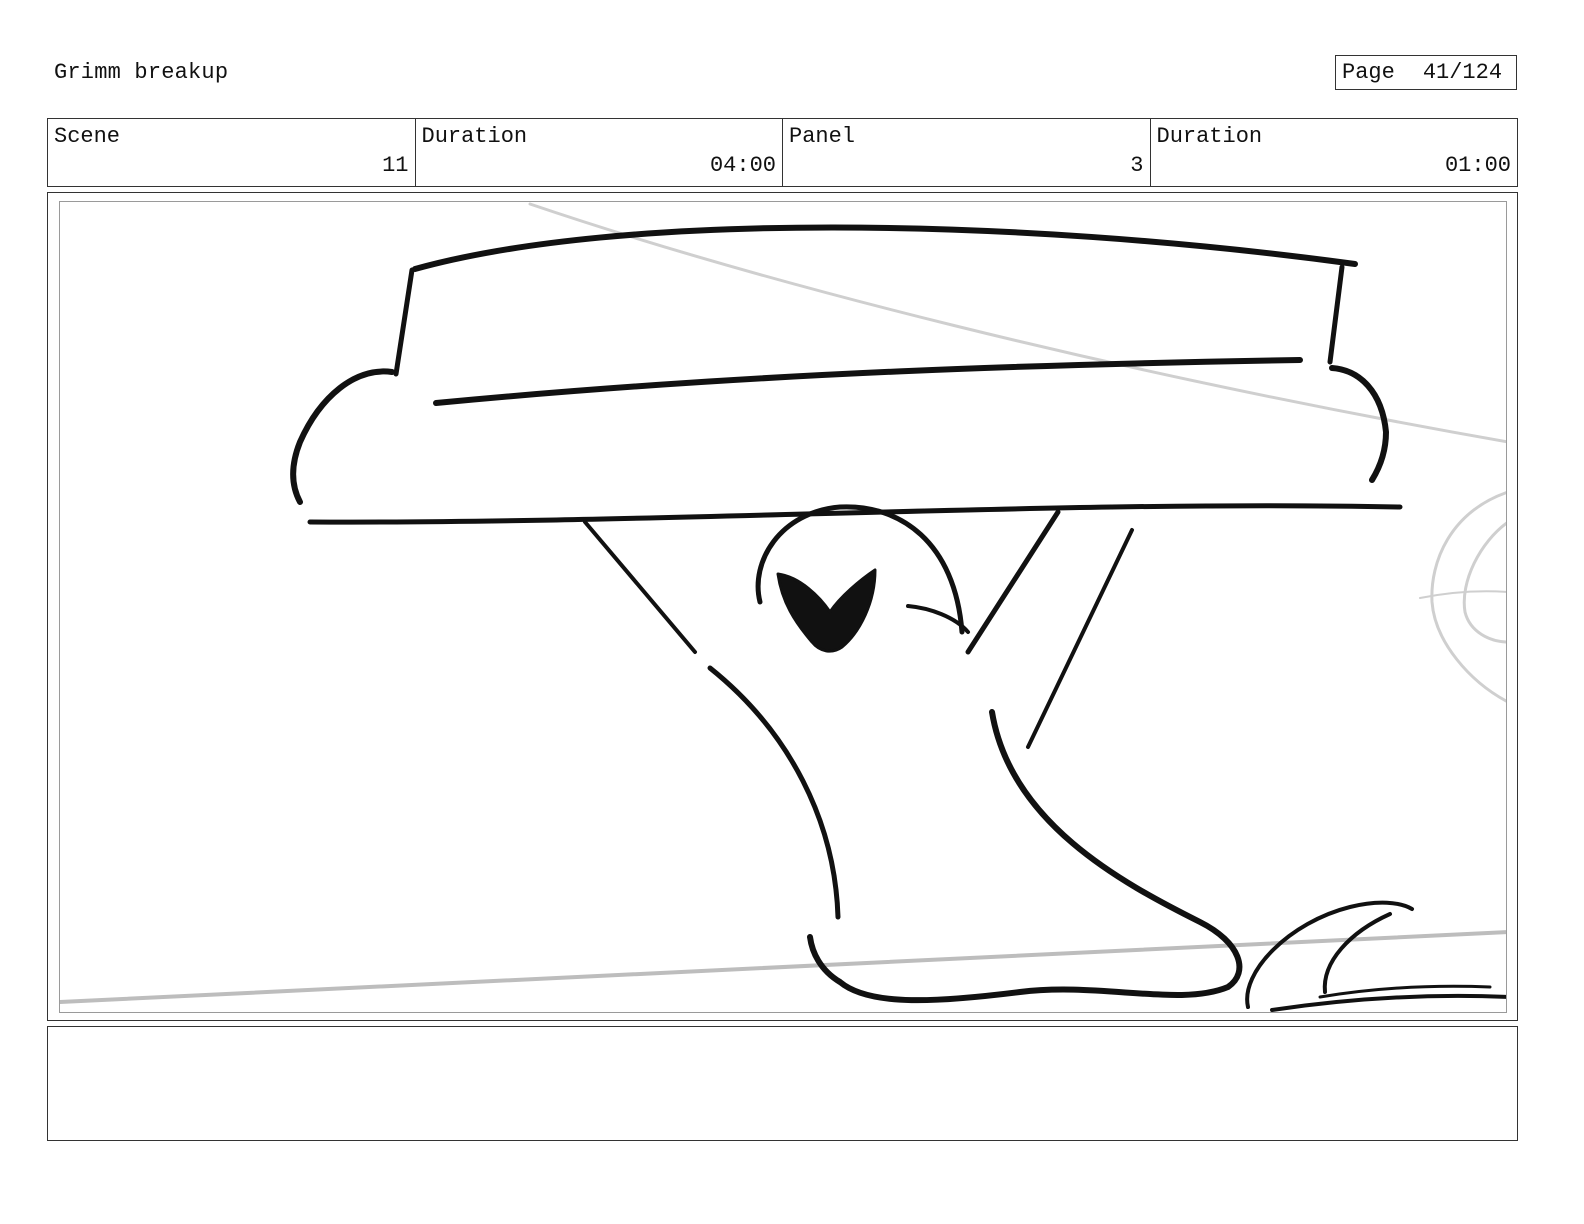 The width and height of the screenshot is (1584, 1224). What do you see at coordinates (742, 165) in the screenshot?
I see `scene-duration-value: 04:00` at bounding box center [742, 165].